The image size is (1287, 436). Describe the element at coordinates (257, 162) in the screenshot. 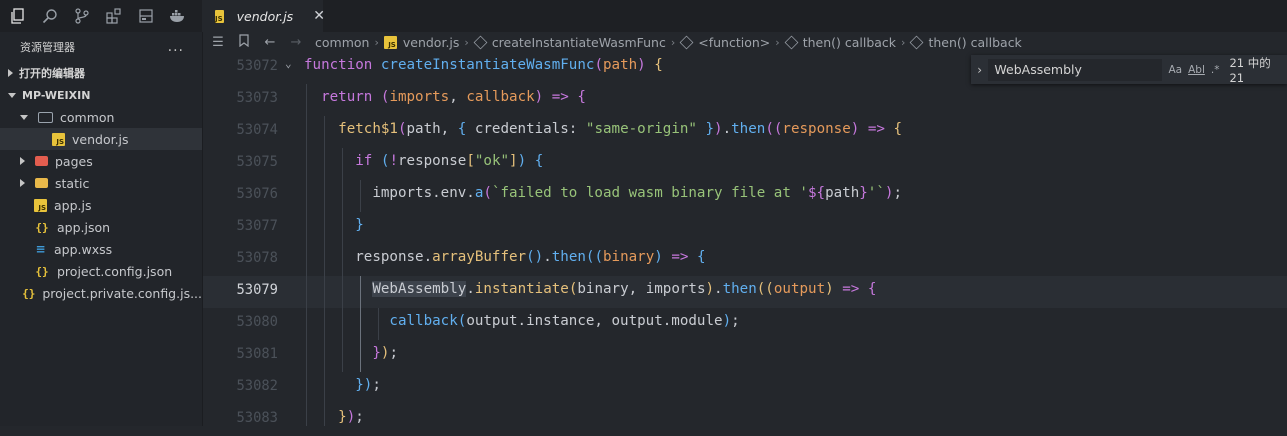

I see `line-number: 53075` at that location.